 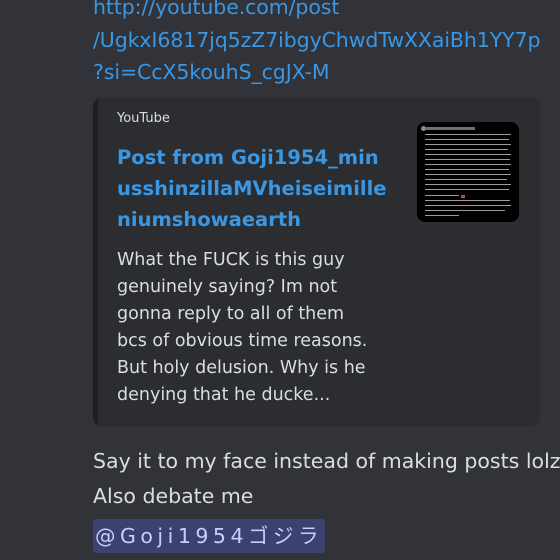 What do you see at coordinates (211, 72) in the screenshot?
I see `youtube-link-line-3: ?si=CcX5kouhS_cgJX-M` at bounding box center [211, 72].